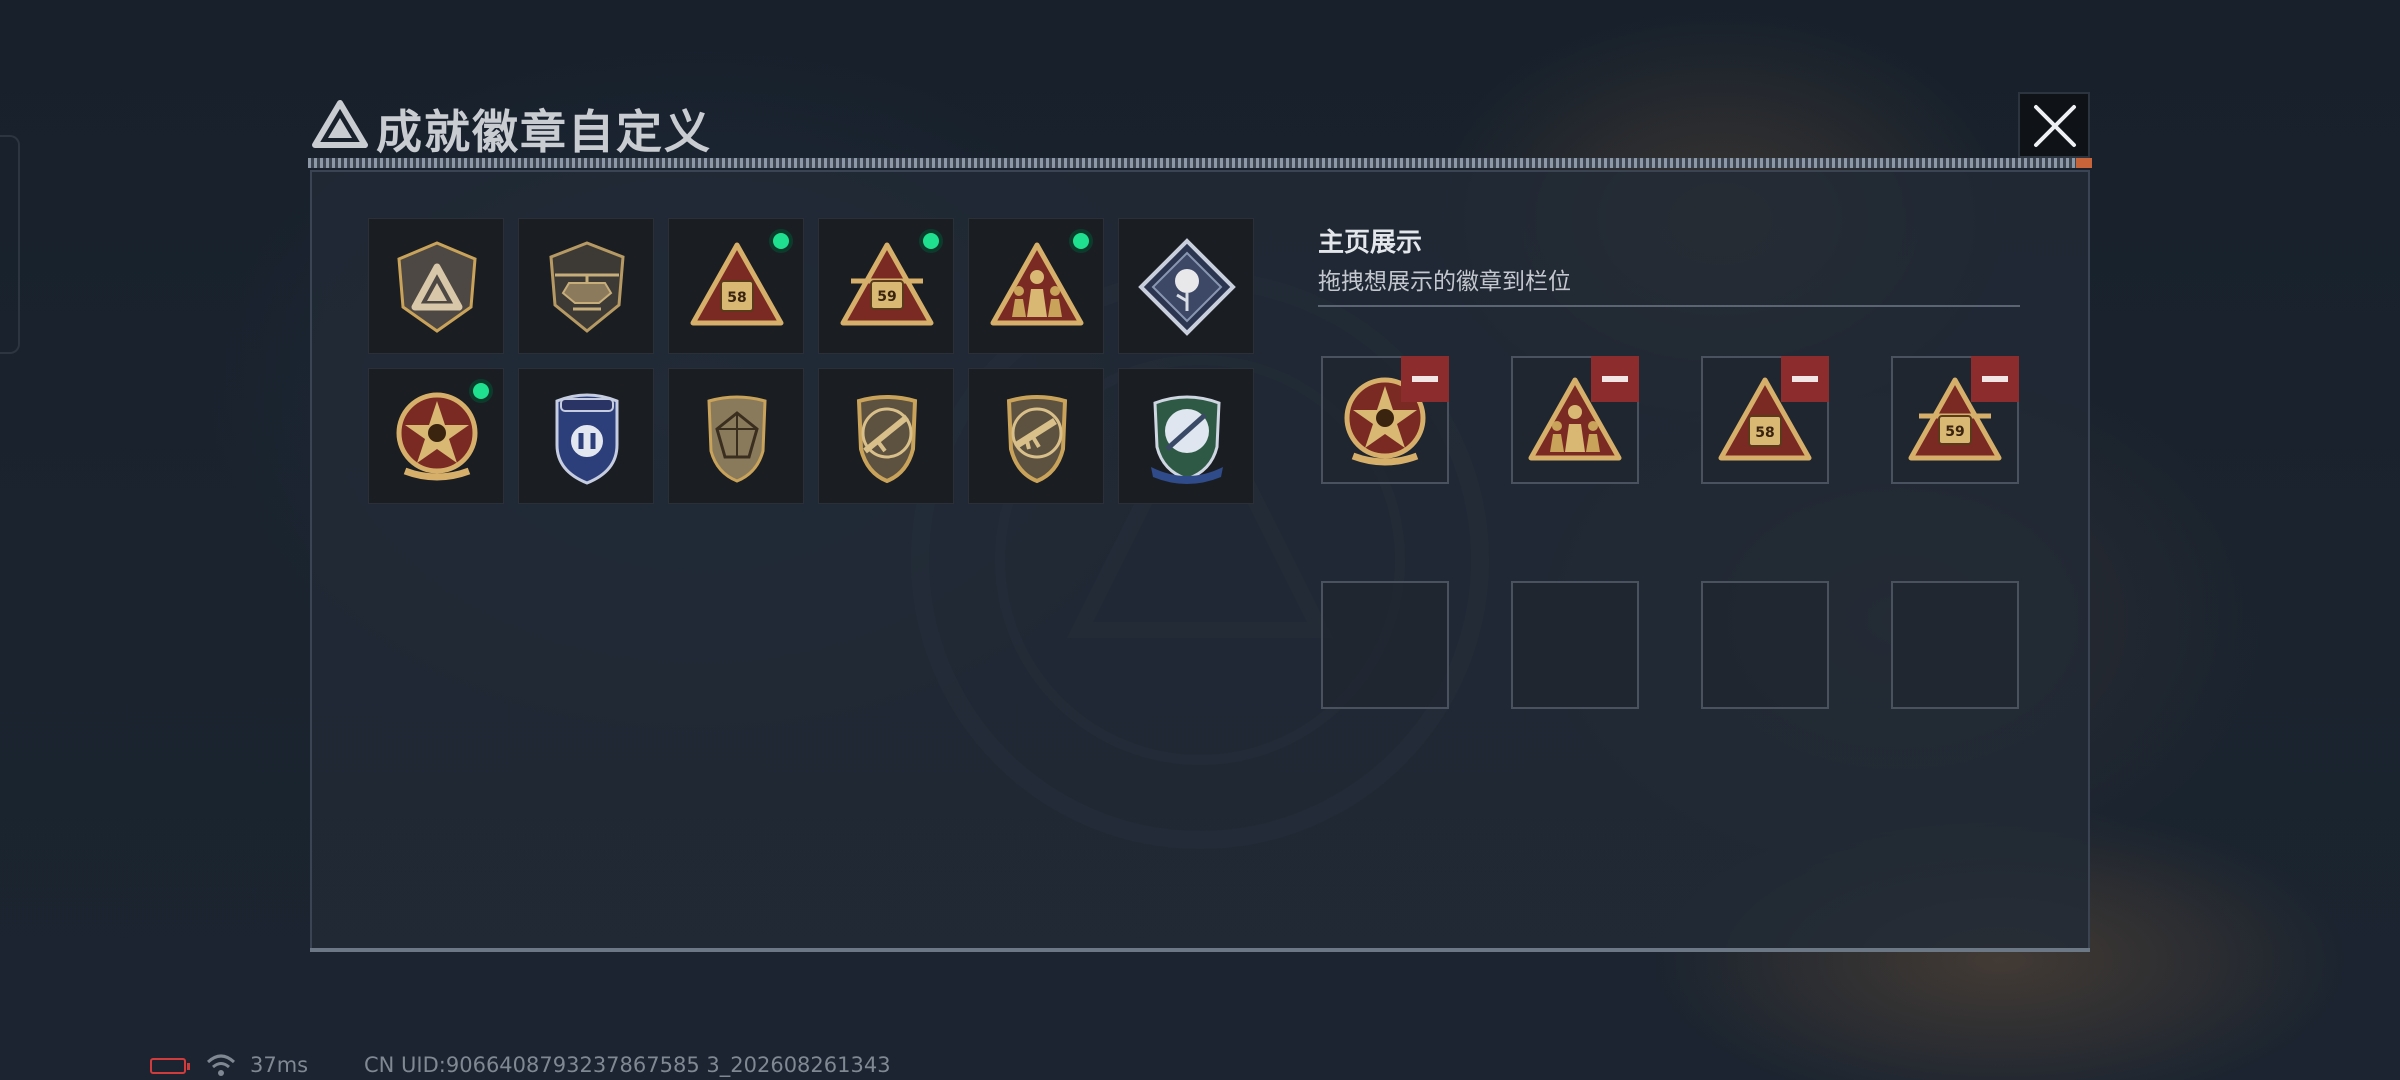 The width and height of the screenshot is (2400, 1080). I want to click on blue-police-shield-badge-icon, so click(587, 439).